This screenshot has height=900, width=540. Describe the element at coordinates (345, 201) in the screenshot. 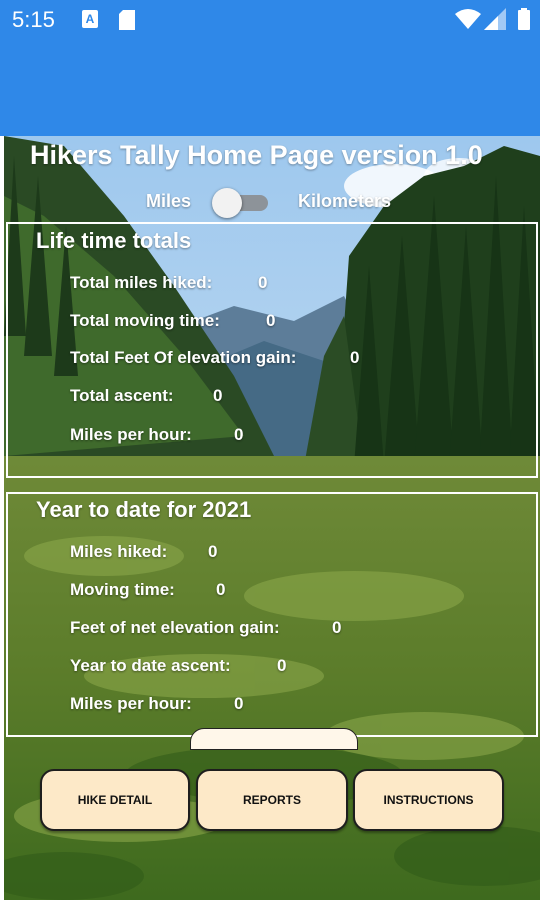

I see `kilometers-label: Kilometers` at that location.